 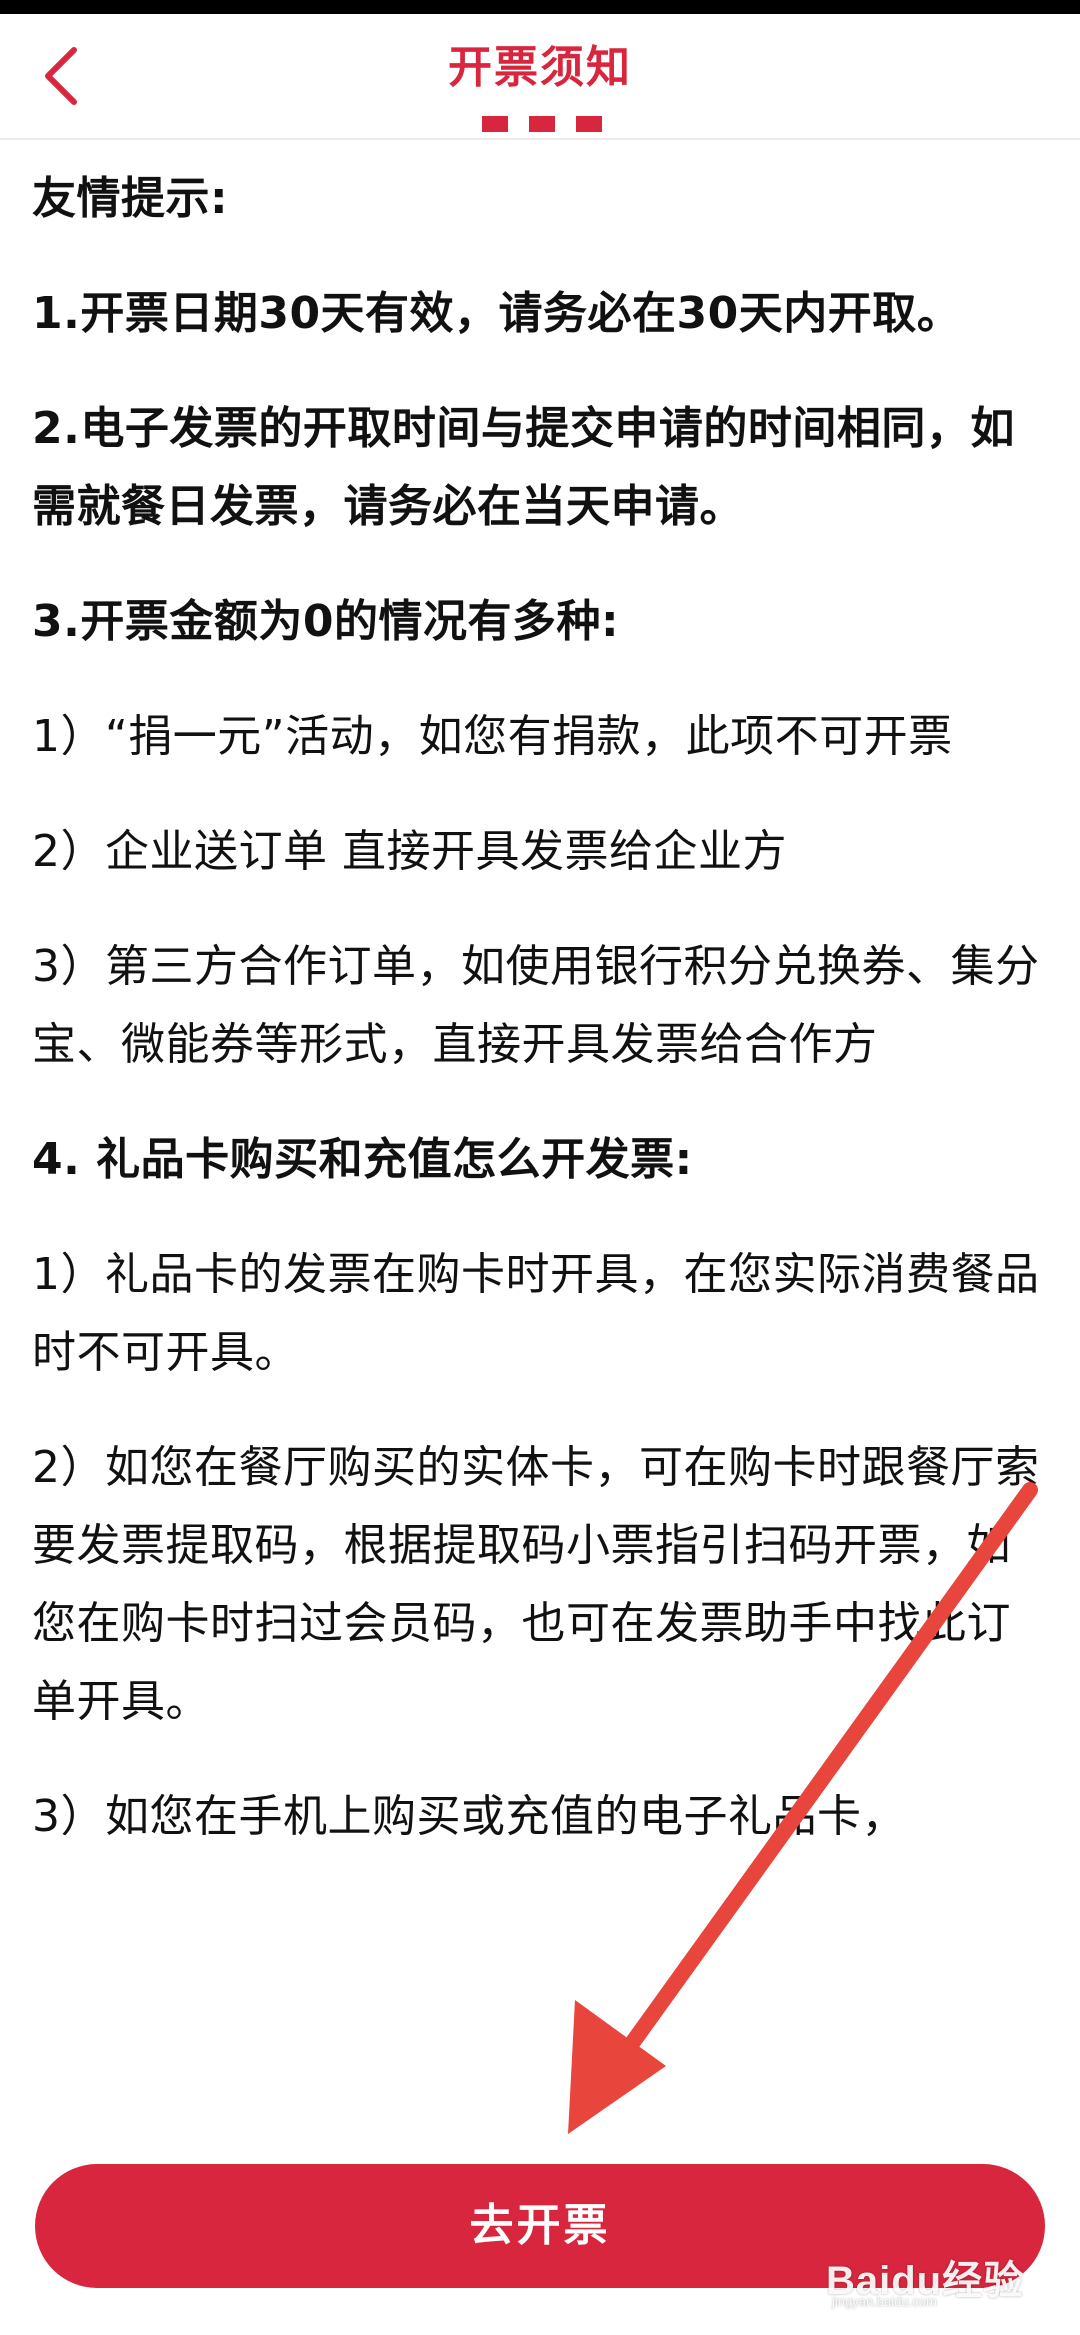 I want to click on title-underline-decoration, so click(x=542, y=125).